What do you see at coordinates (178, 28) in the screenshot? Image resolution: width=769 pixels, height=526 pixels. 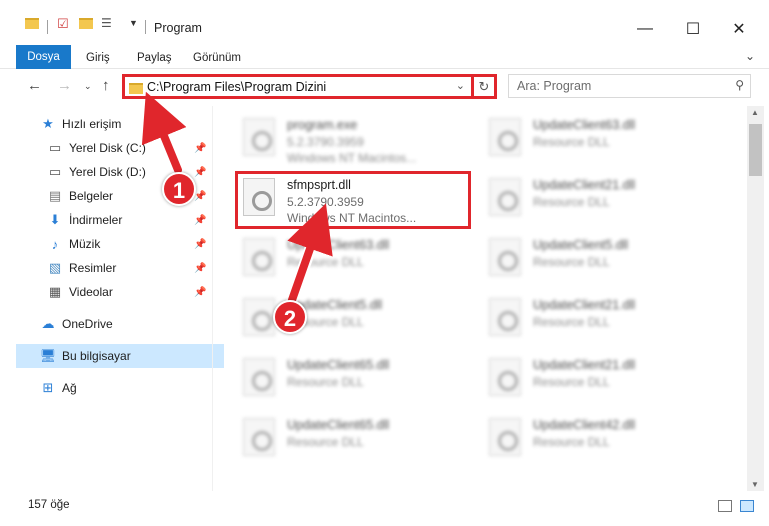 I see `window-title: Program` at bounding box center [178, 28].